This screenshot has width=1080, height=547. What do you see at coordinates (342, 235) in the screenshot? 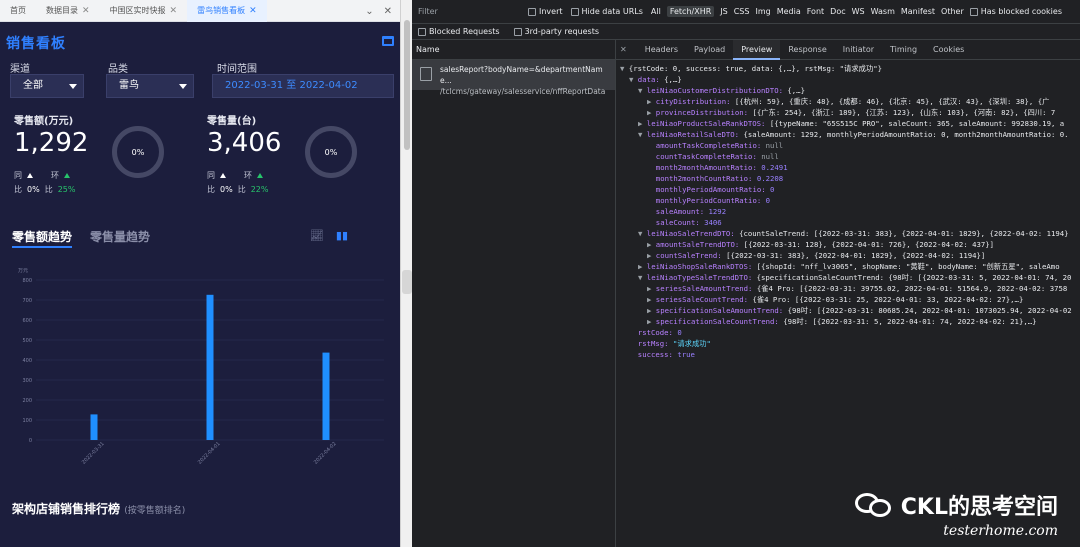
I see `bar-chart-icon: ▮▮` at bounding box center [342, 235].